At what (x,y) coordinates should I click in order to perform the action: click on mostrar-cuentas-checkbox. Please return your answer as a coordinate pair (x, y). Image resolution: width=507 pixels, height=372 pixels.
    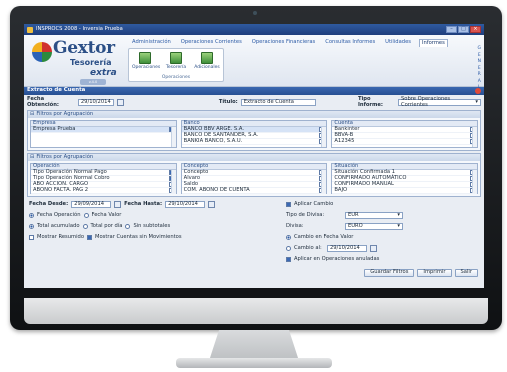
    Looking at the image, I should click on (89, 237).